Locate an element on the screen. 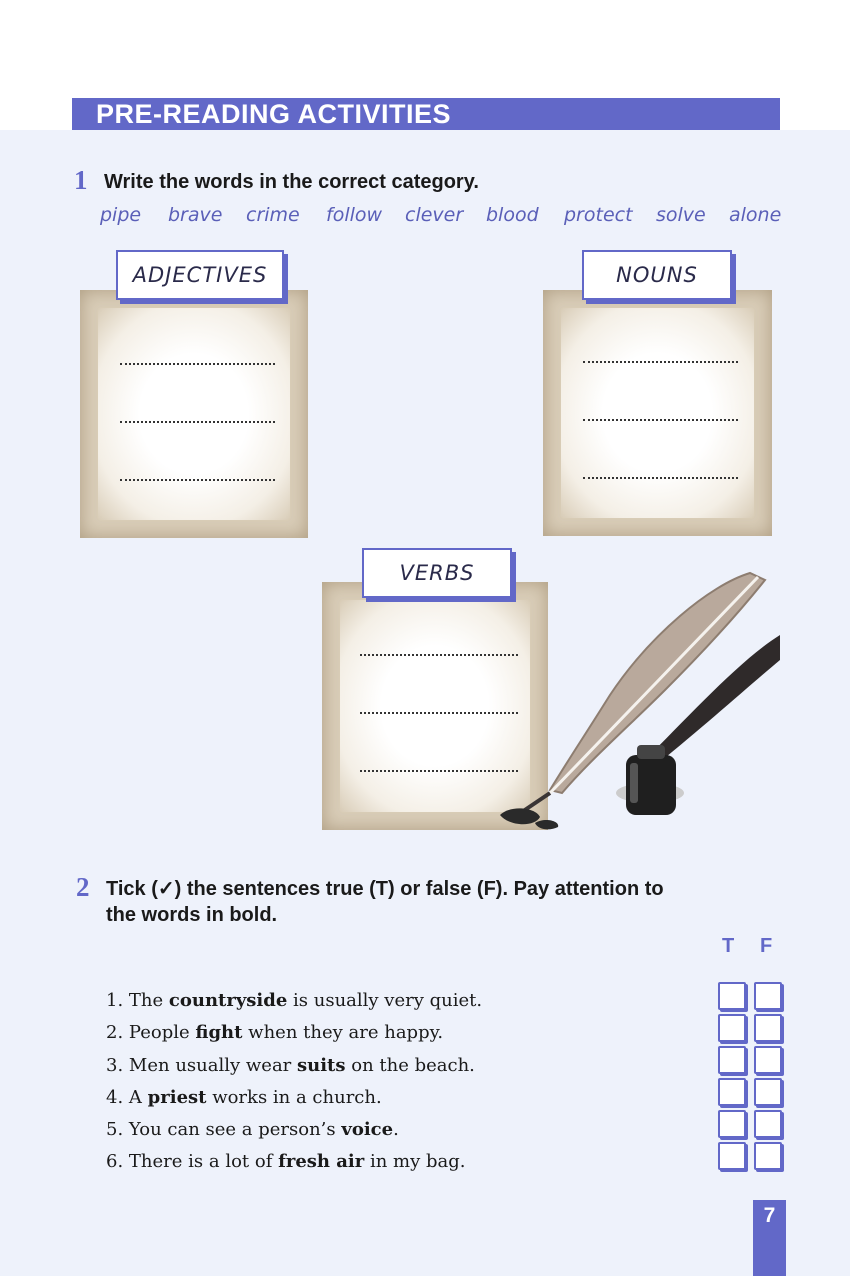 The height and width of the screenshot is (1276, 850). nouns-paper is located at coordinates (657, 413).